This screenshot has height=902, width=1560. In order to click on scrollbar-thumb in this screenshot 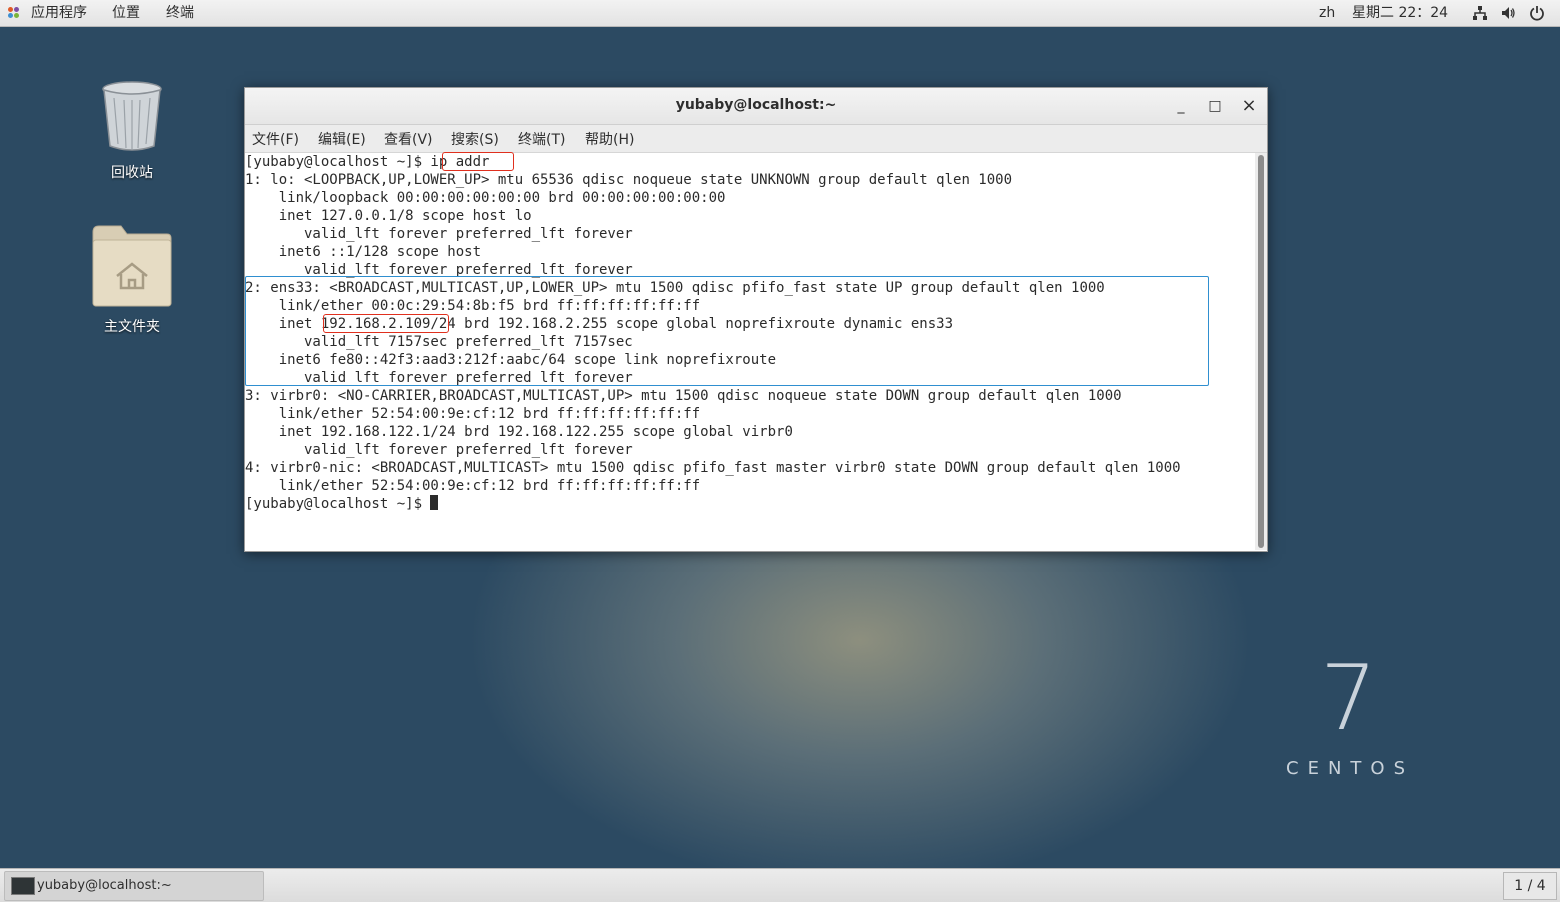, I will do `click(1261, 351)`.